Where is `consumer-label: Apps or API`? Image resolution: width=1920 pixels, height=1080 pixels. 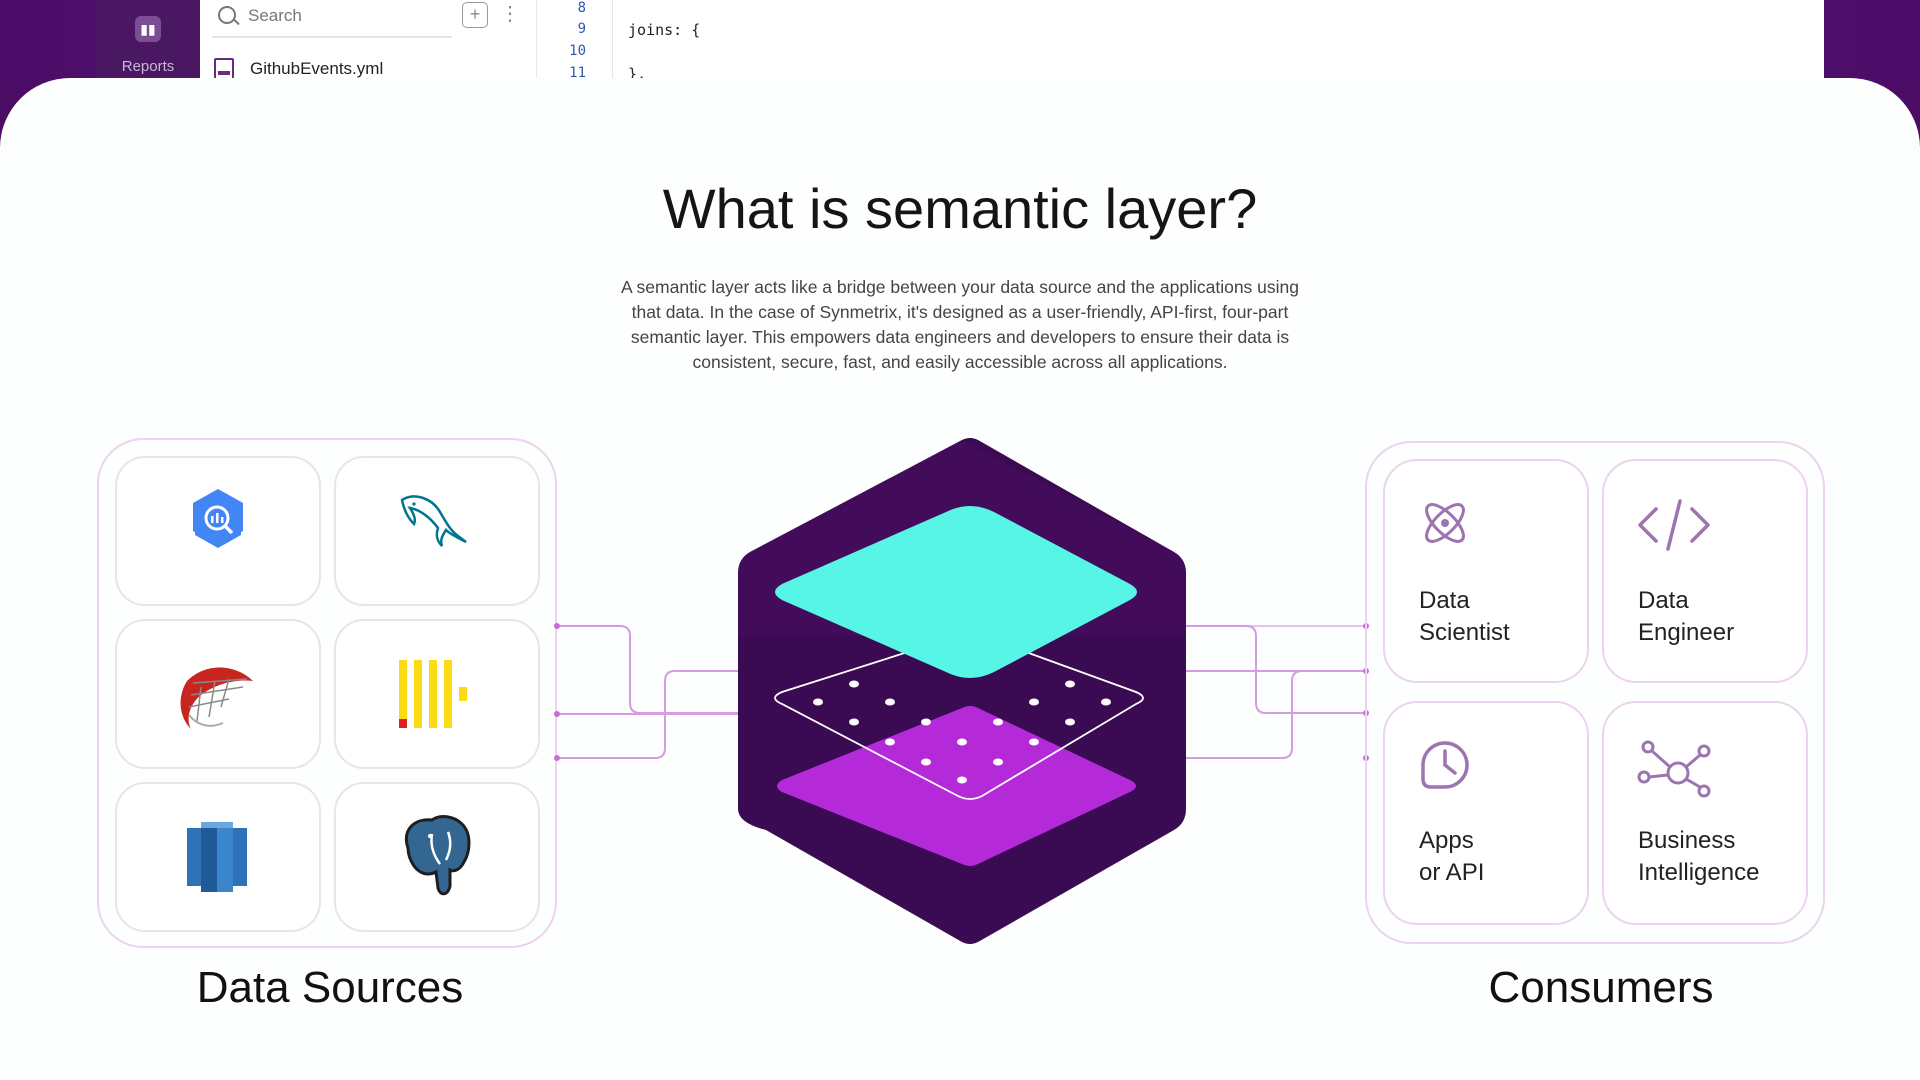 consumer-label: Apps or API is located at coordinates (1452, 856).